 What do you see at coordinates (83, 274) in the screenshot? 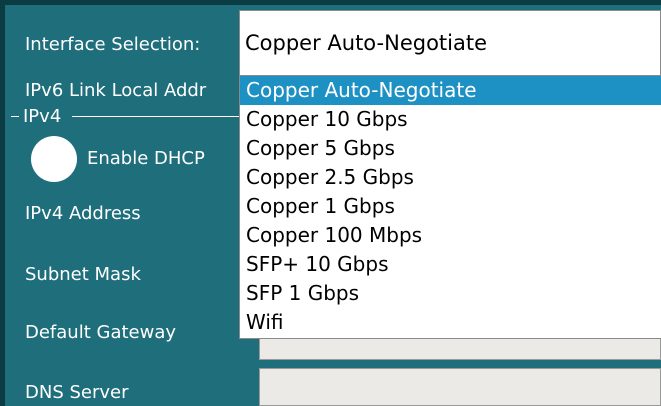
I see `subnet-mask-label: Subnet Mask` at bounding box center [83, 274].